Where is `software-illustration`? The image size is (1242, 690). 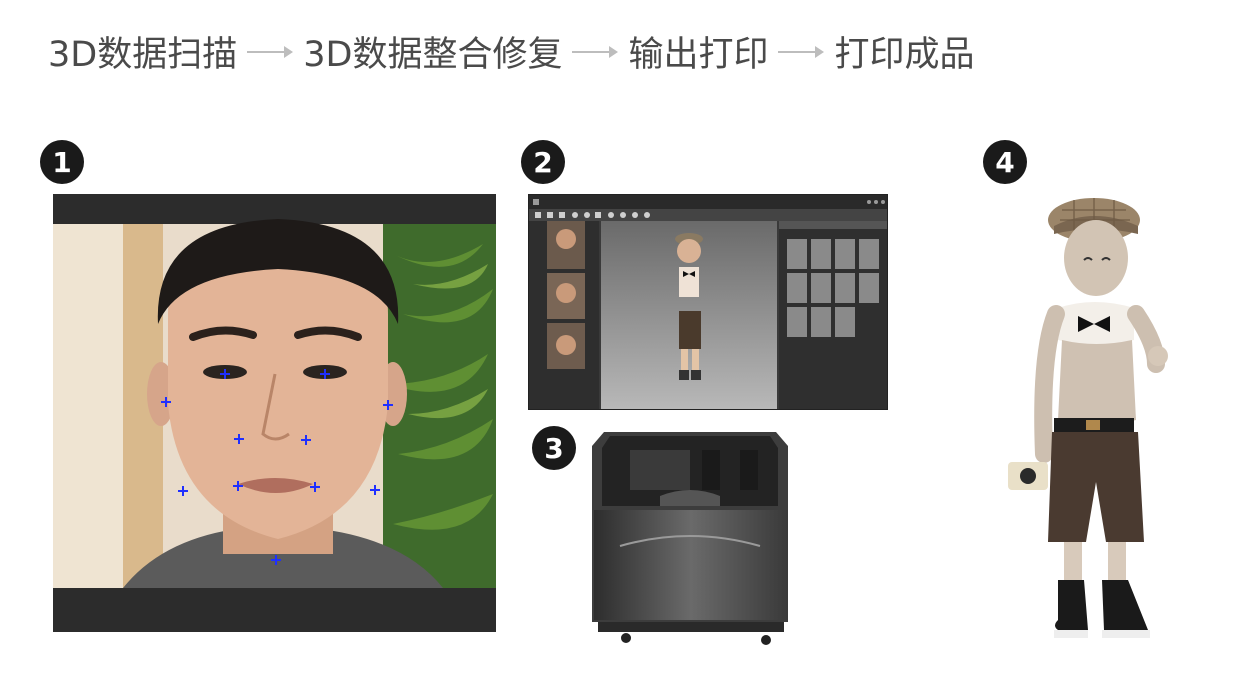 software-illustration is located at coordinates (708, 302).